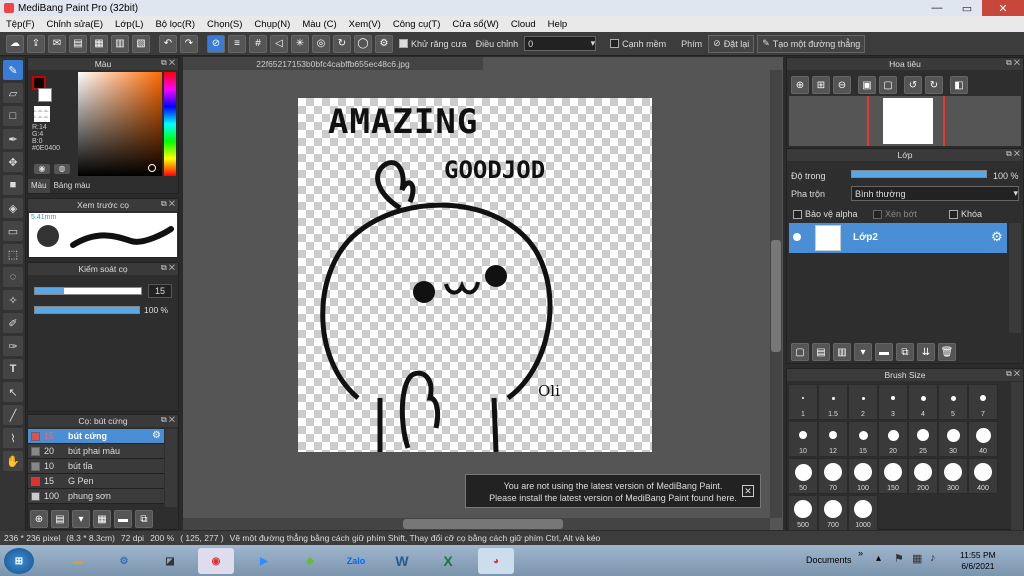 This screenshot has height=576, width=1024. Describe the element at coordinates (496, 561) in the screenshot. I see `medibang-icon: ◕` at that location.